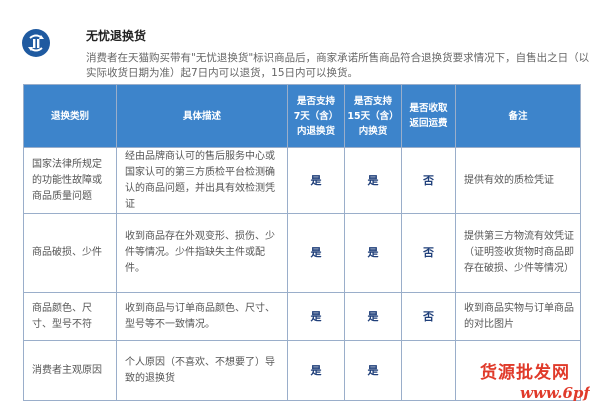  What do you see at coordinates (202, 253) in the screenshot?
I see `cell-detail: 收到商品存在外观变形、损伤、少件等情况。少件指缺失主件或配件。` at bounding box center [202, 253].